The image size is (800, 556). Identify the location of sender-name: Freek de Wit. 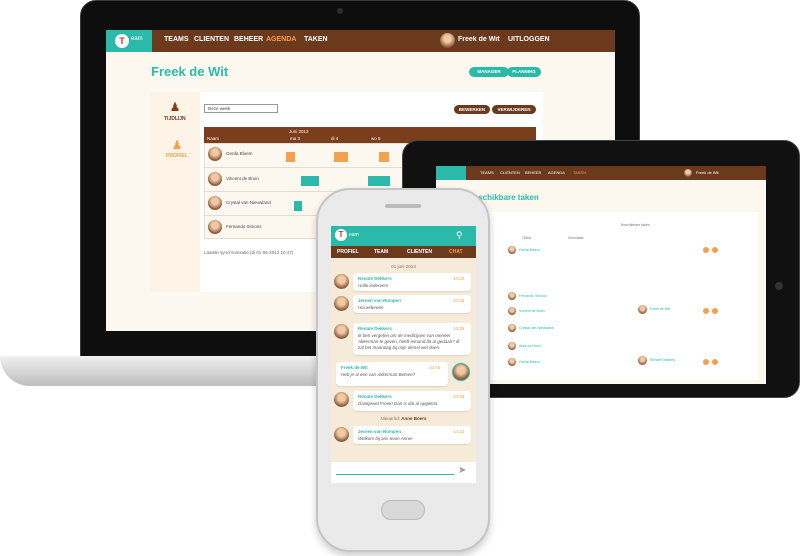
(354, 367).